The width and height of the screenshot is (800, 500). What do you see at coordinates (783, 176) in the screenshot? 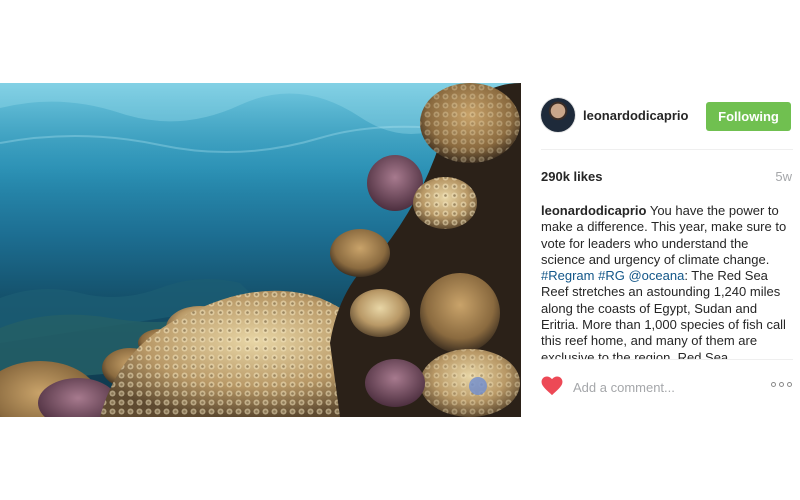
I see `post-timestamp: 5w` at bounding box center [783, 176].